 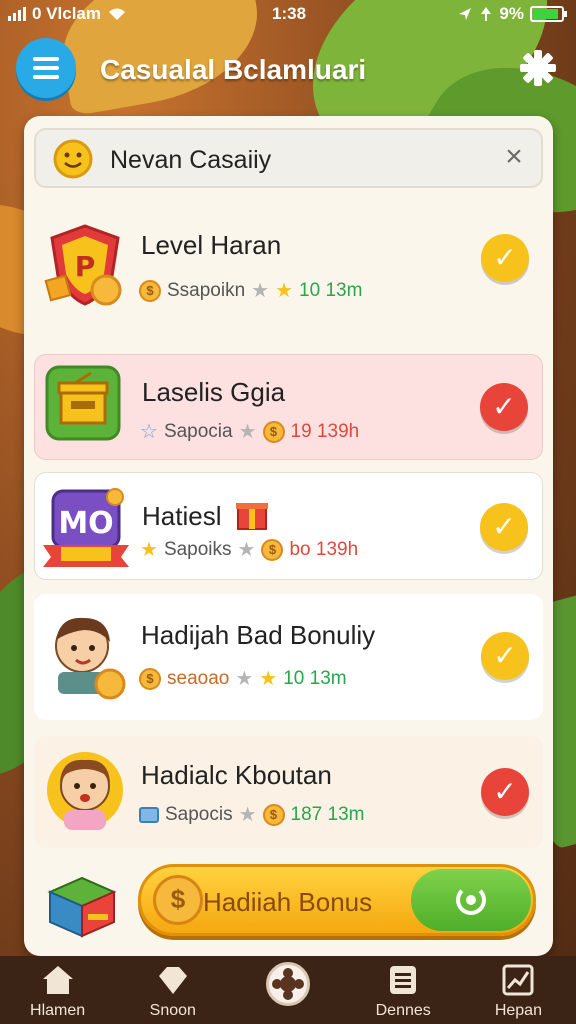 I want to click on bonus-label: Hadiiah Bonus, so click(x=288, y=902).